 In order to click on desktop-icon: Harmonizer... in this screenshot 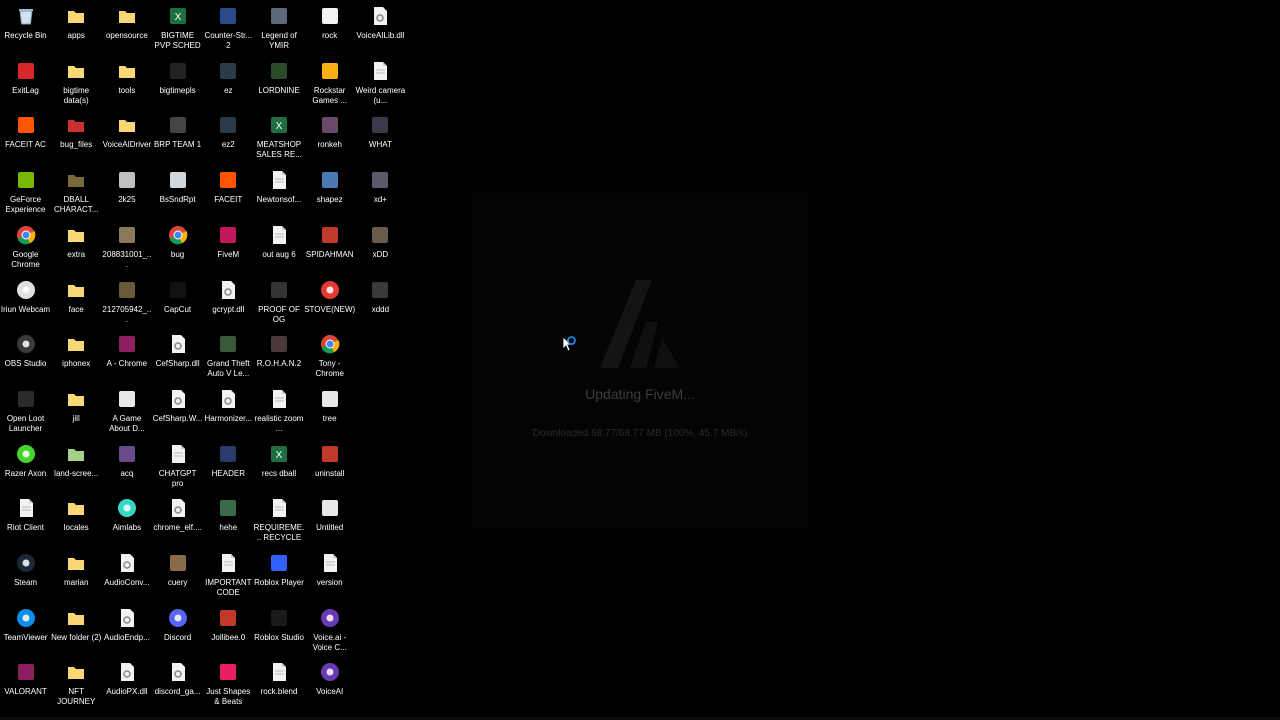, I will do `click(228, 403)`.